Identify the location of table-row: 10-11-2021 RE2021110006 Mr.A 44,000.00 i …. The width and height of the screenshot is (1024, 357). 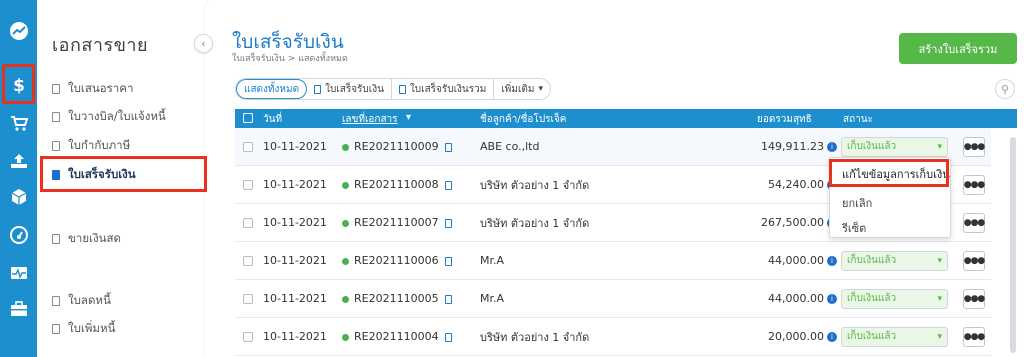
(613, 261).